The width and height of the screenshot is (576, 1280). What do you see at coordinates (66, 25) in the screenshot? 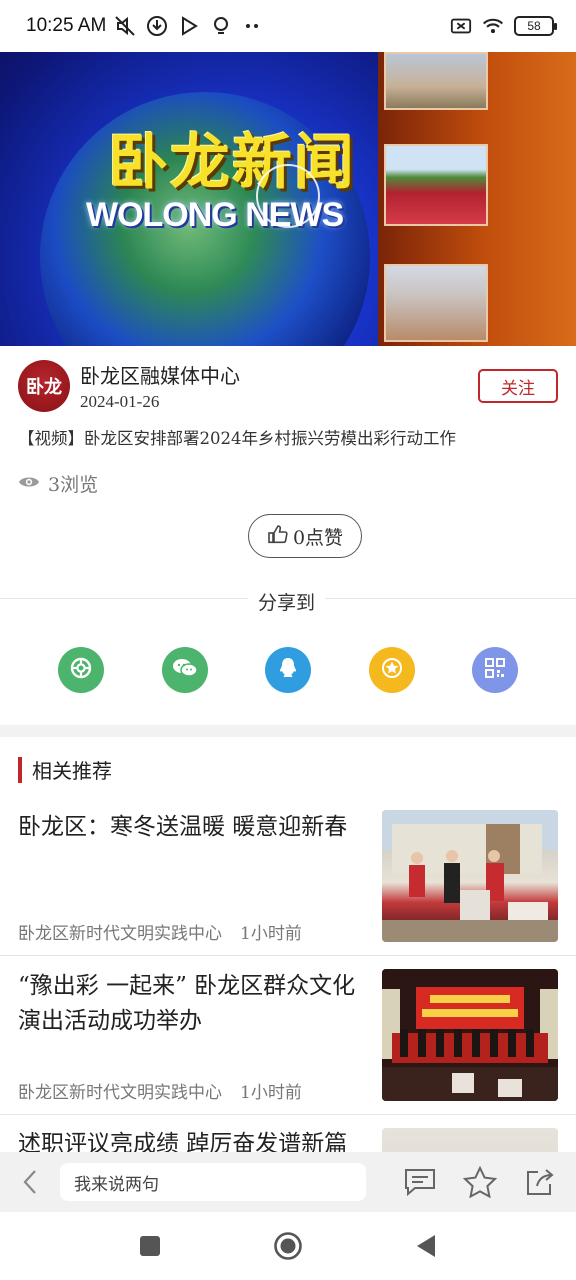
I see `status-time: 10:25 AM` at bounding box center [66, 25].